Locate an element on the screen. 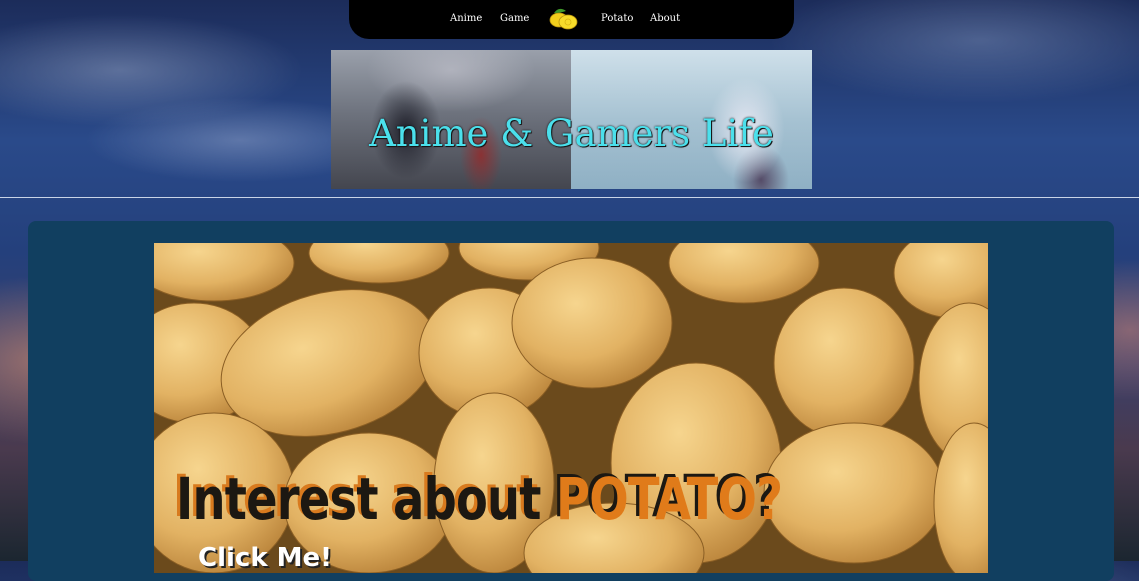 Image resolution: width=1139 pixels, height=581 pixels. hero-headline-part2: POTATO? is located at coordinates (669, 499).